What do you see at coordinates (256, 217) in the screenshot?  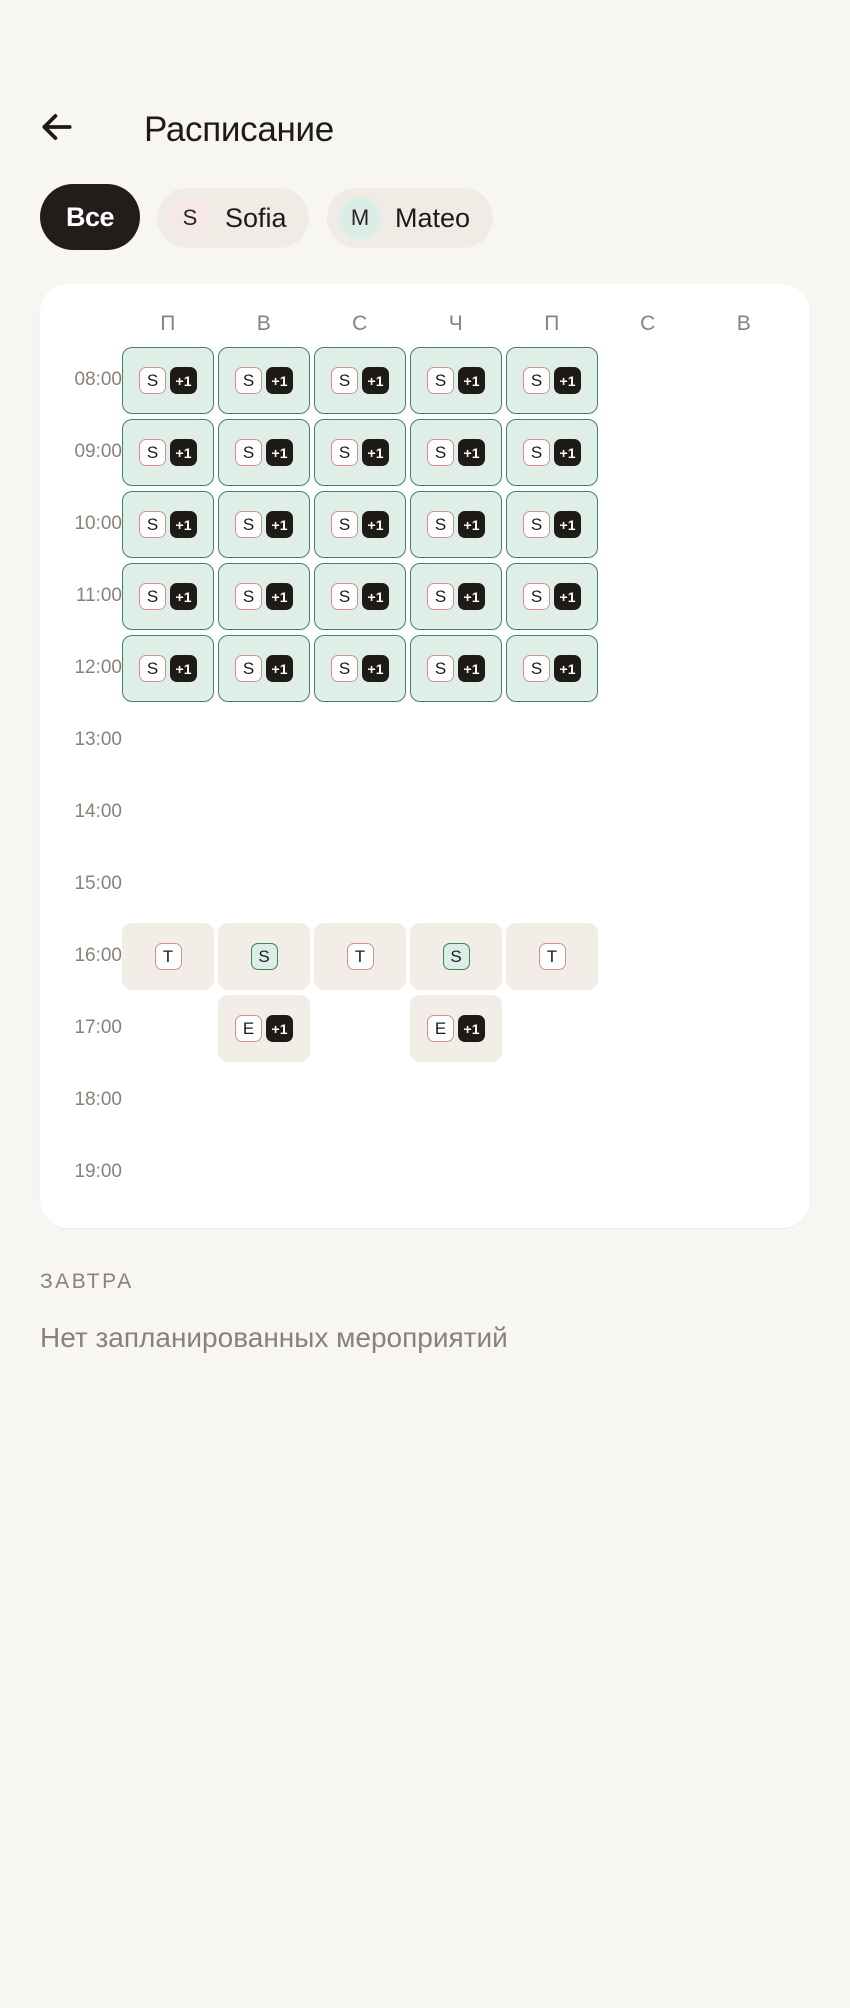 I see `person-name: Sofia` at bounding box center [256, 217].